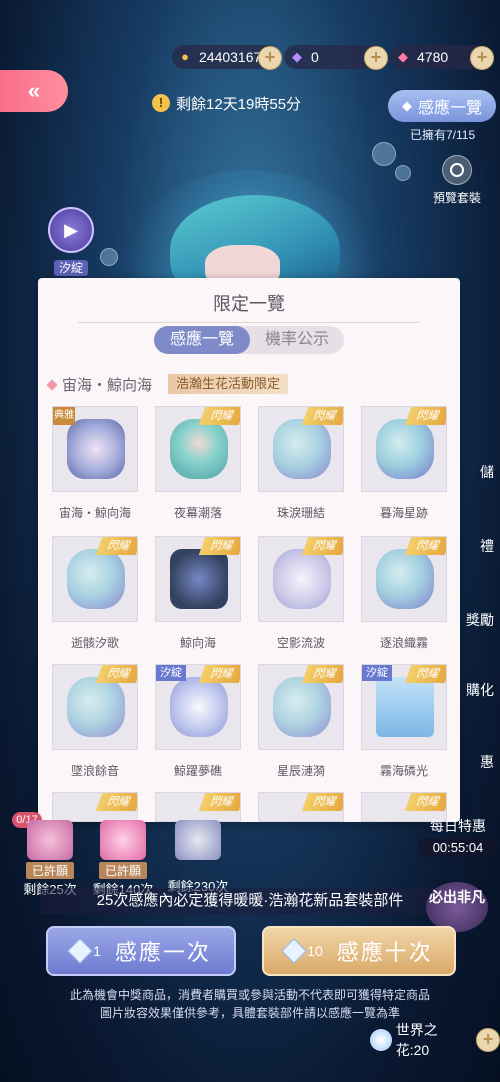 Image resolution: width=500 pixels, height=1082 pixels. I want to click on disclaimer-line-1: 此為機會中獎商品，消費者購買或參與活動不代表即可獲得特定商品, so click(249, 995).